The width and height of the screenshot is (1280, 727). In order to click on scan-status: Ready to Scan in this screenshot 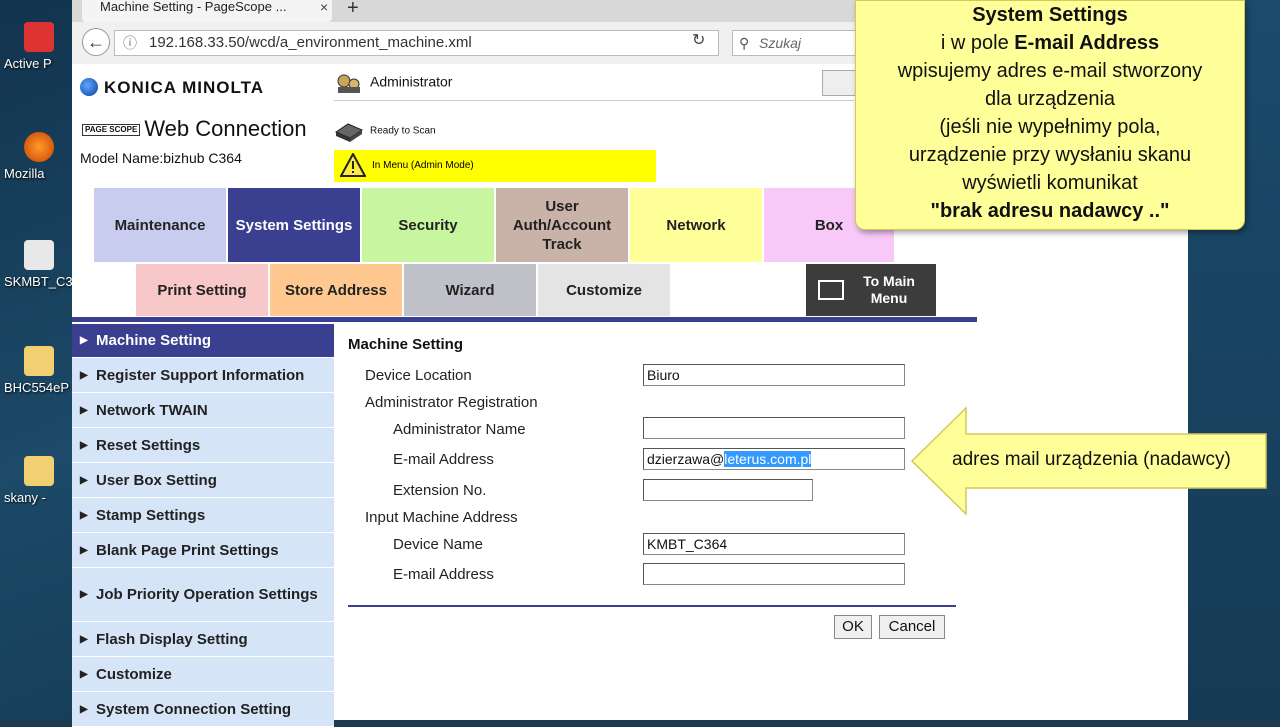, I will do `click(385, 131)`.